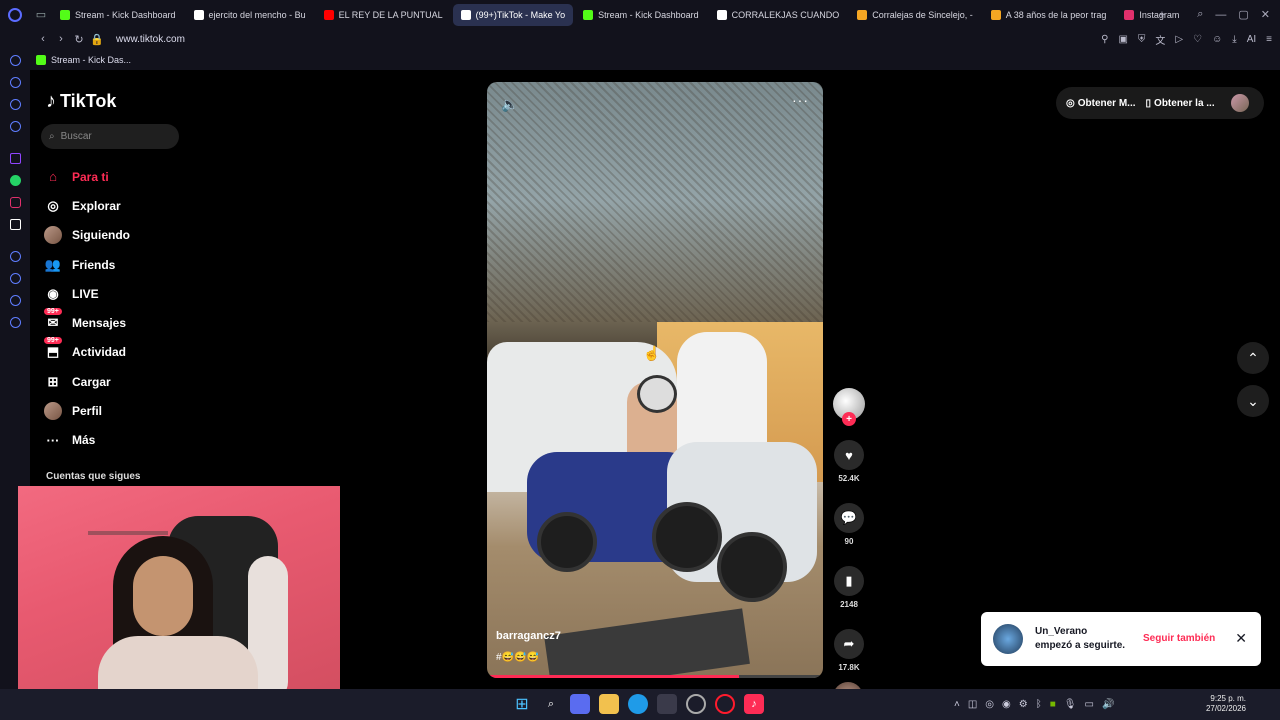 This screenshot has width=1280, height=720. Describe the element at coordinates (150, 39) in the screenshot. I see `url-field: www.tiktok.com` at that location.